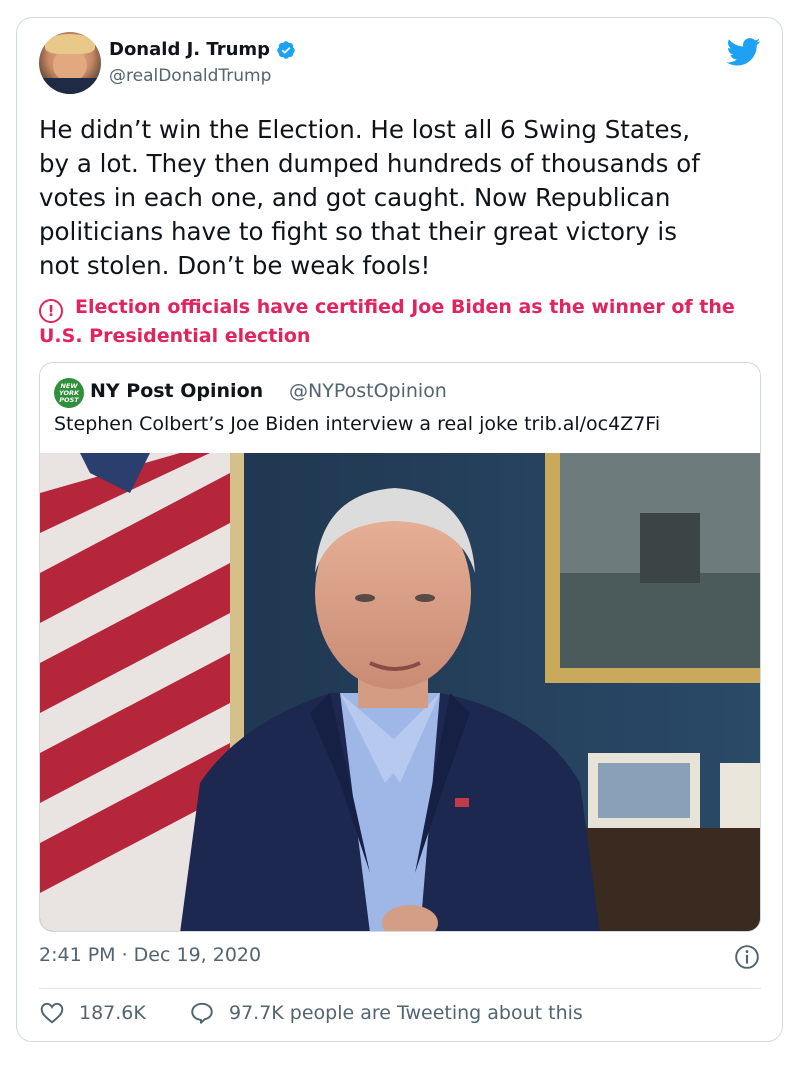  I want to click on verified-badge-icon, so click(286, 49).